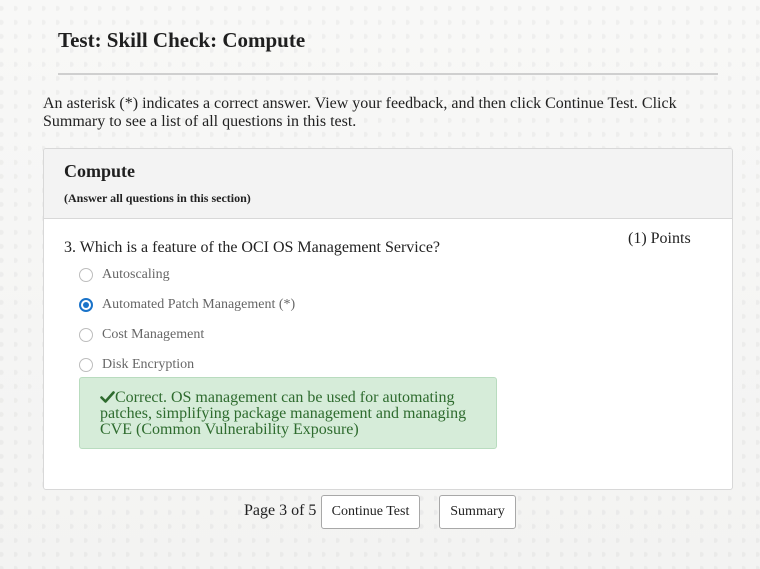 The width and height of the screenshot is (760, 569). I want to click on answer-label: Cost Management, so click(153, 334).